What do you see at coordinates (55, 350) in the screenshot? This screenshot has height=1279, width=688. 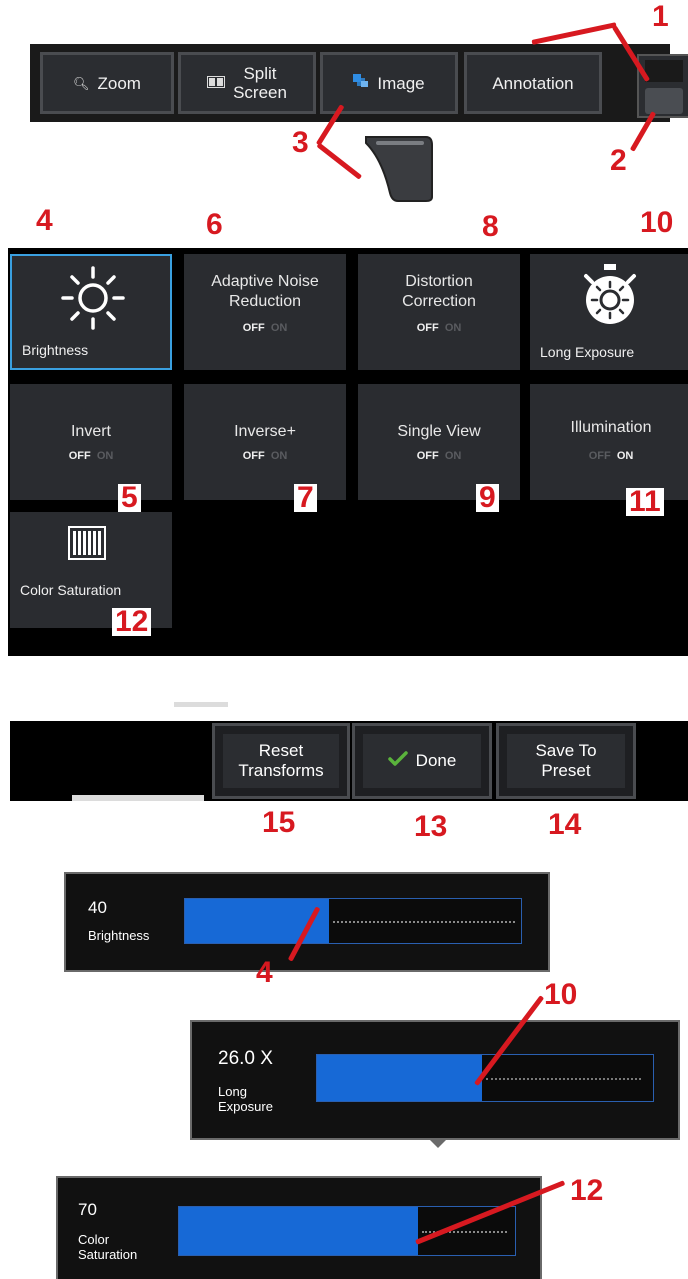 I see `brightness-label: Brightness` at bounding box center [55, 350].